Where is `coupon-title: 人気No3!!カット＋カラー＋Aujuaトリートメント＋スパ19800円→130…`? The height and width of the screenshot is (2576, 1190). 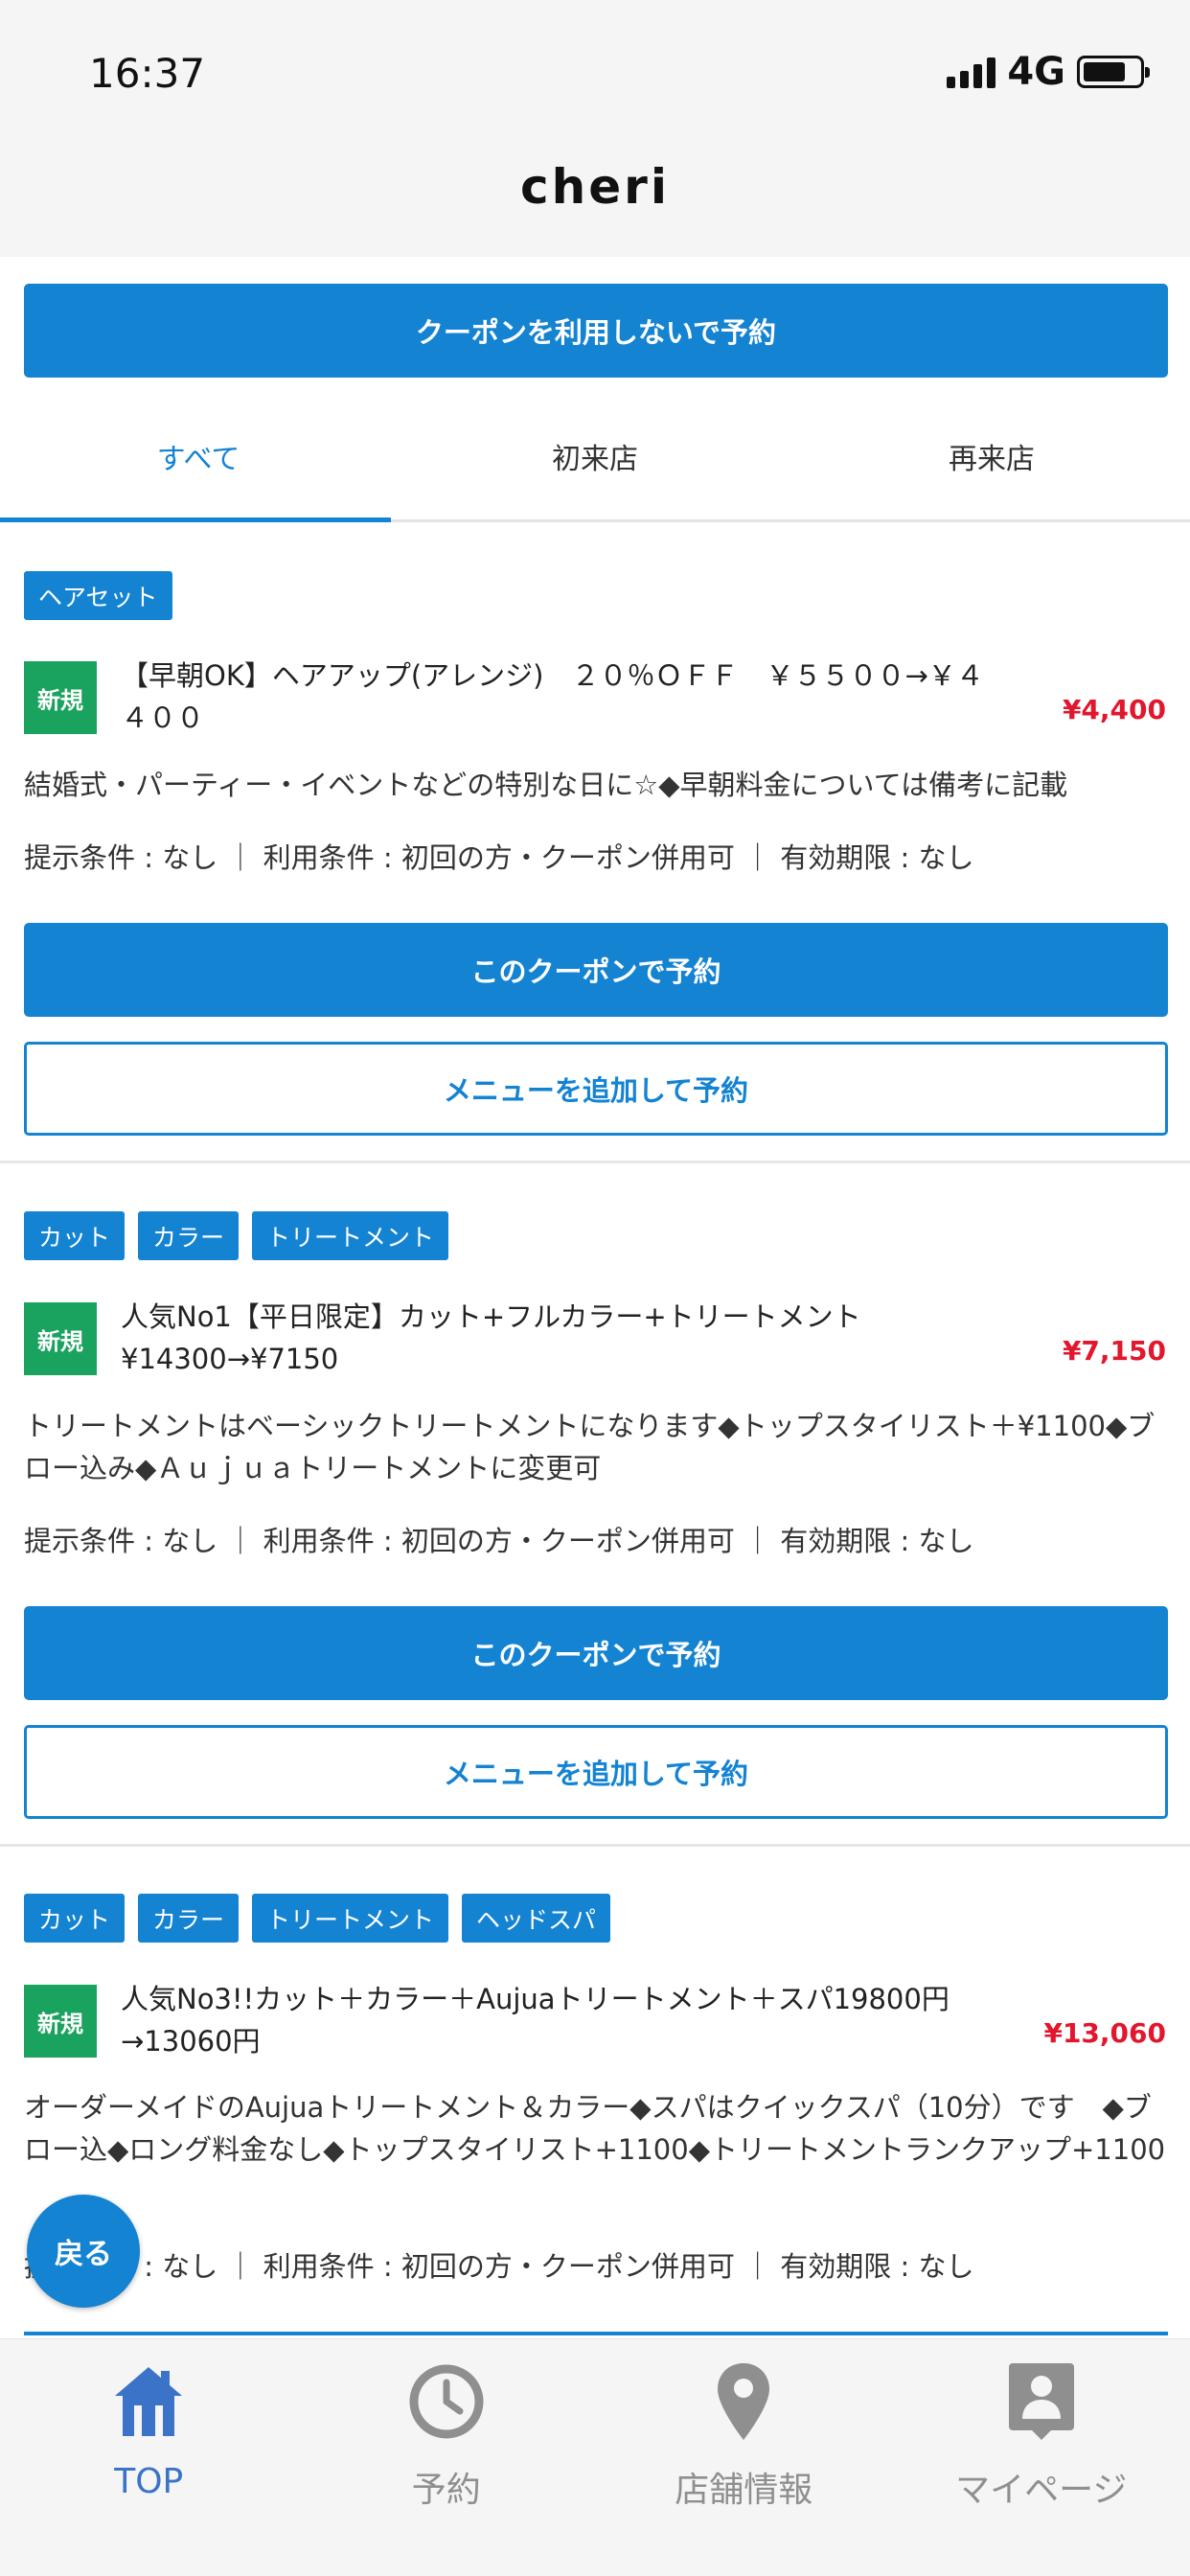
coupon-title: 人気No3!!カット＋カラー＋Aujuaトリートメント＋スパ19800円→130… is located at coordinates (536, 2020).